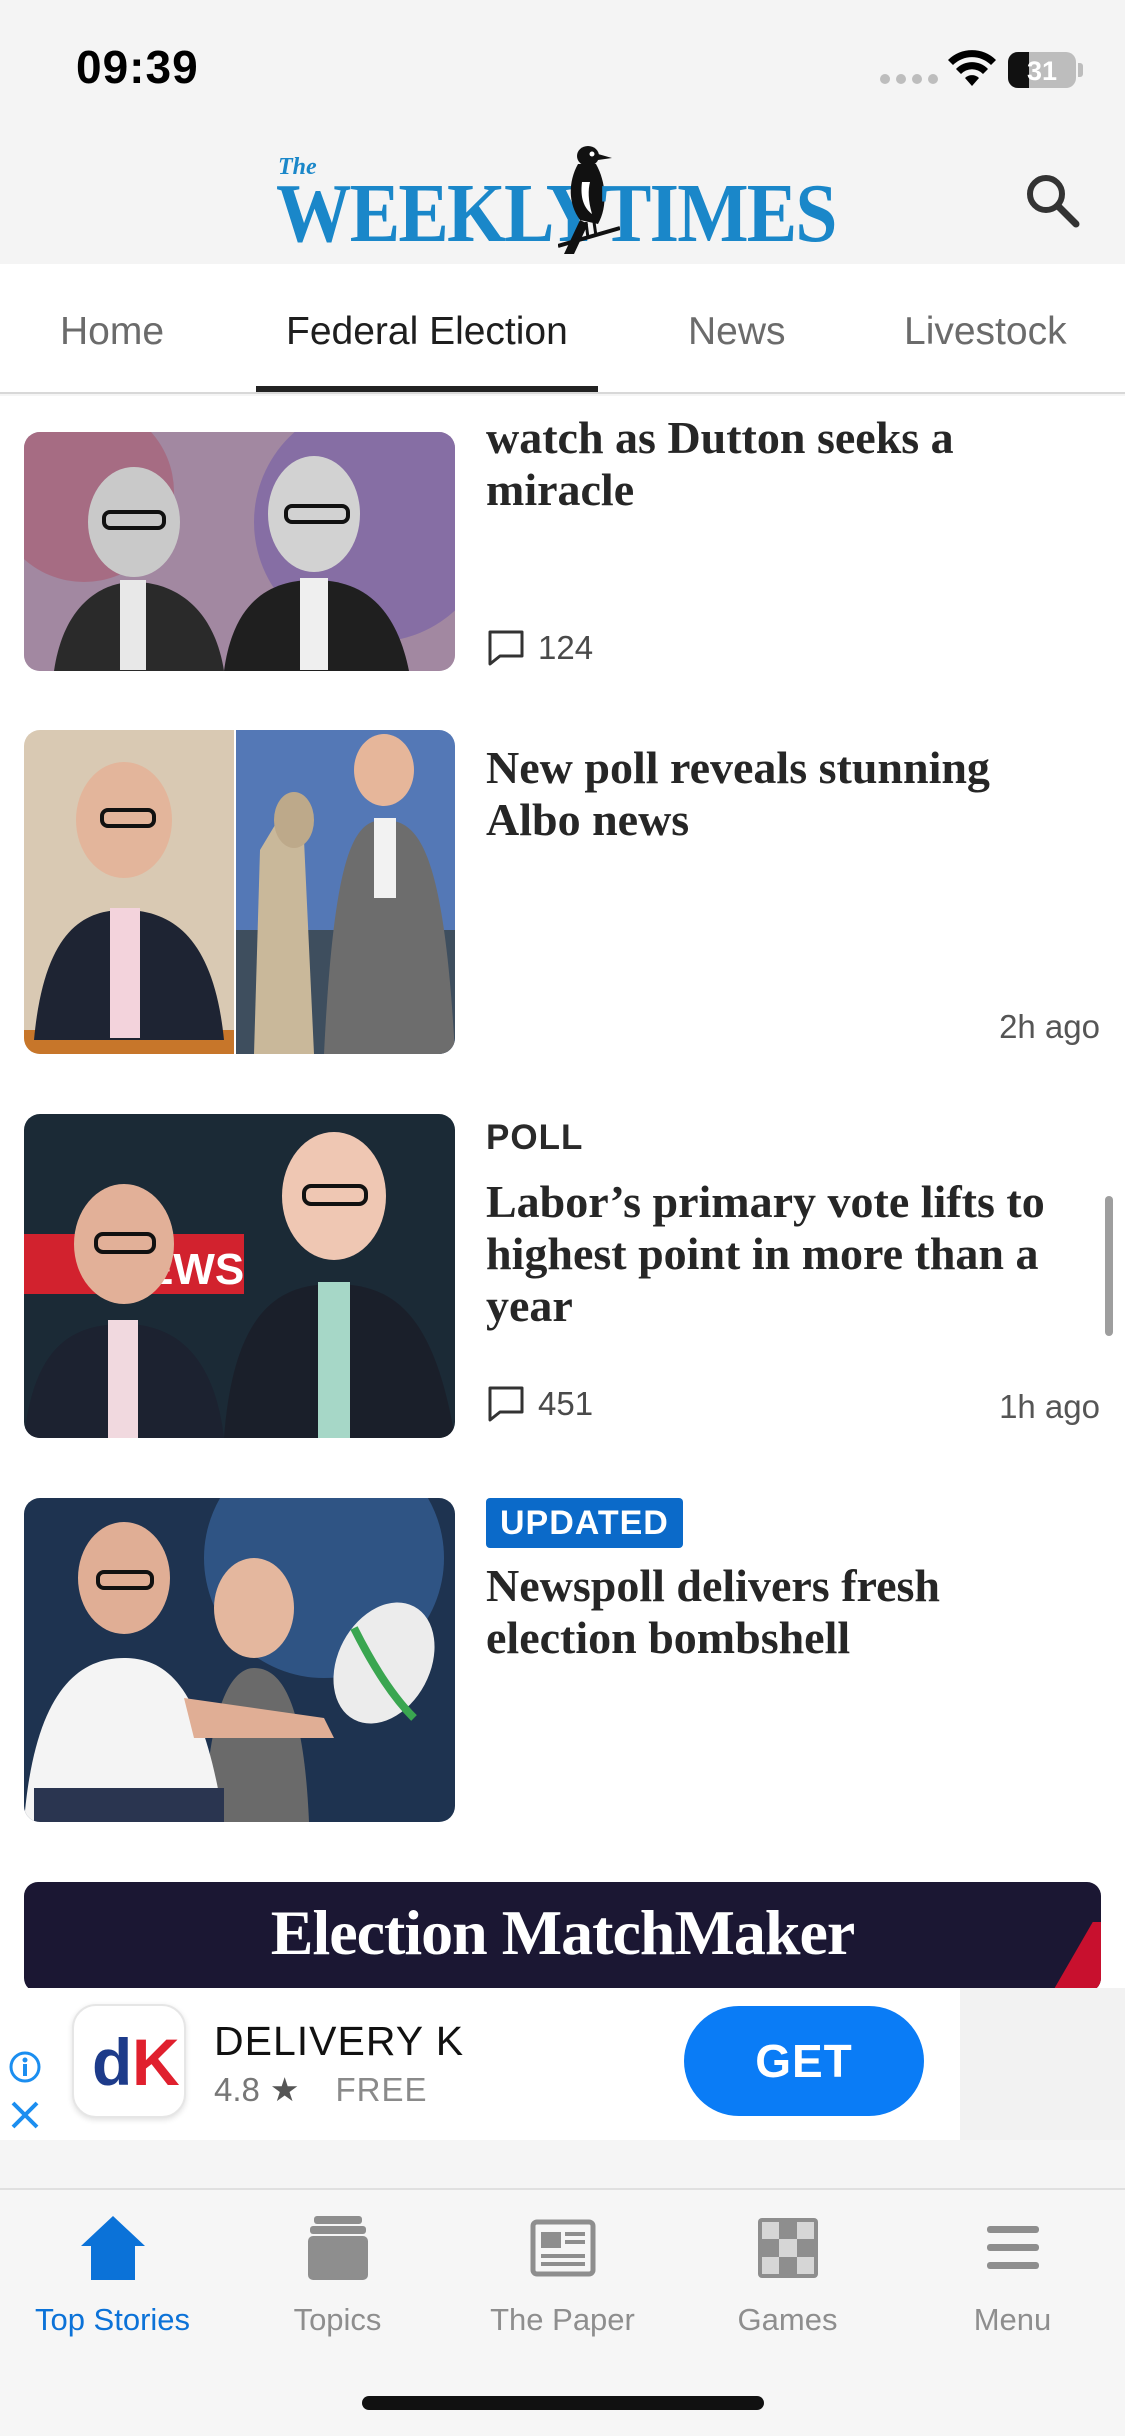  I want to click on ad-price: FREE, so click(381, 2089).